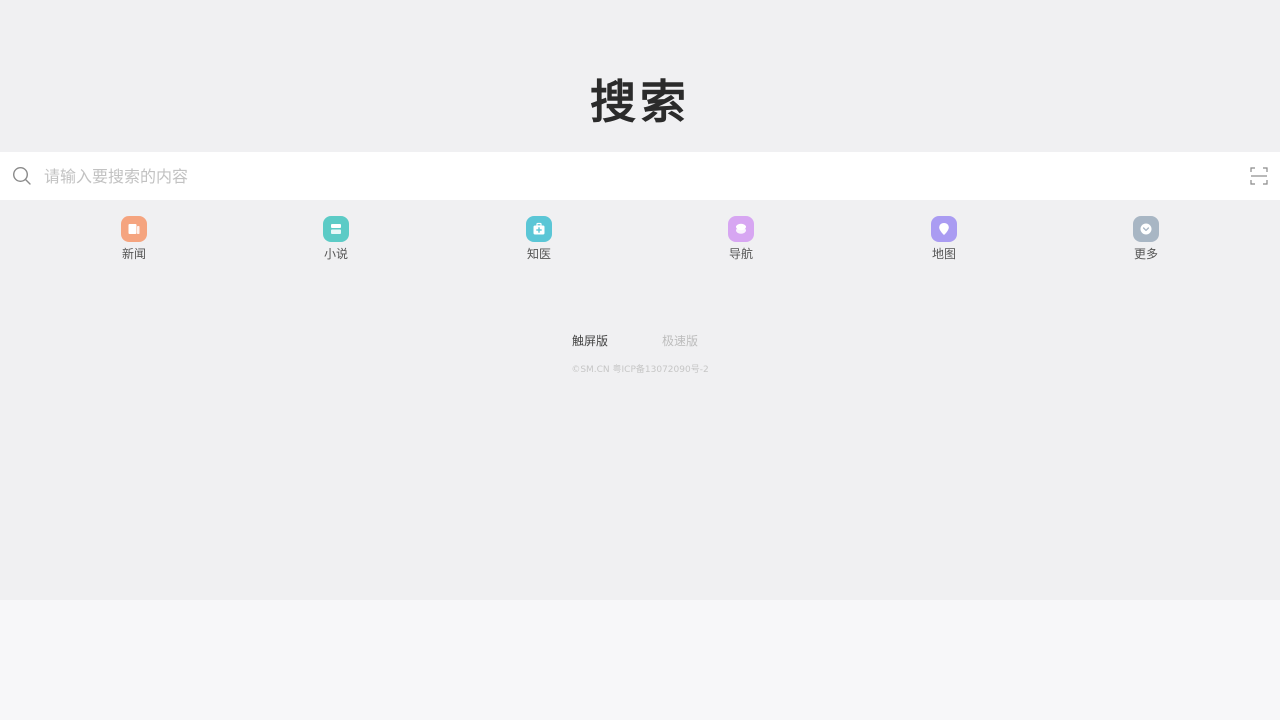 This screenshot has width=1280, height=720. I want to click on news-icon, so click(134, 229).